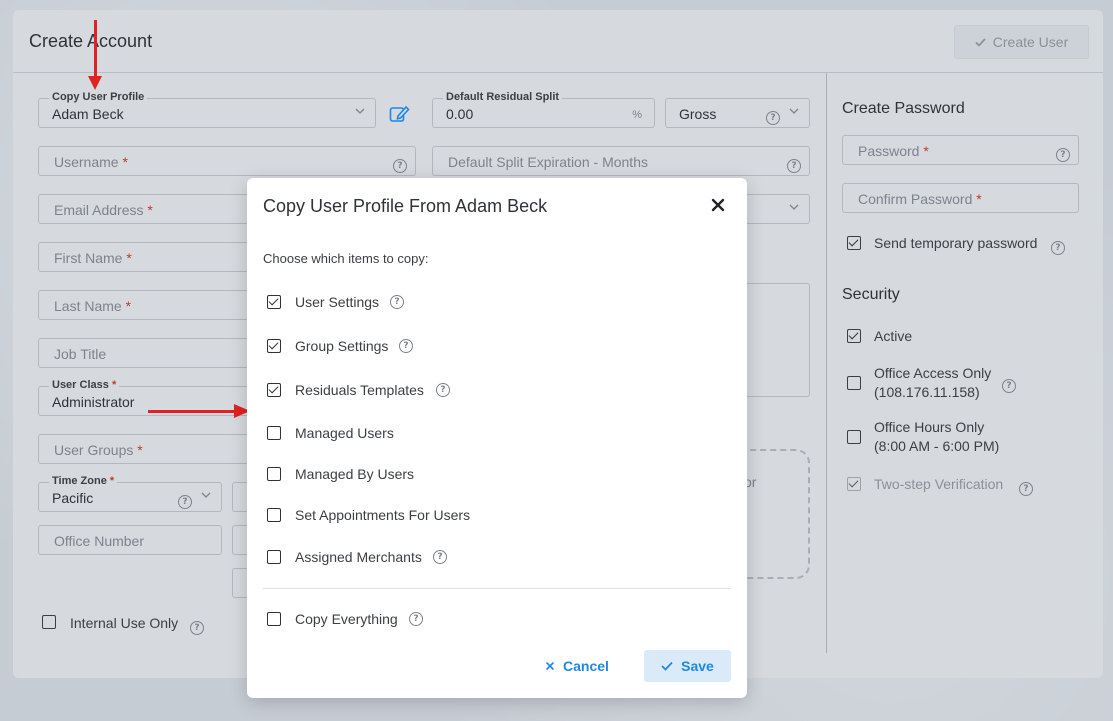 This screenshot has width=1113, height=721. What do you see at coordinates (148, 257) in the screenshot?
I see `first-name-field: First Name *` at bounding box center [148, 257].